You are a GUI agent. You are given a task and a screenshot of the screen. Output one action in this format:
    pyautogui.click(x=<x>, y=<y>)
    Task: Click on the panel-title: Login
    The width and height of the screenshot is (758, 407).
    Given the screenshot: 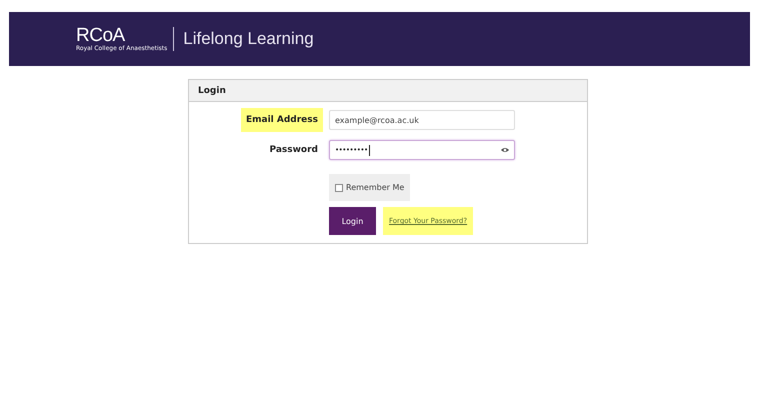 What is the action you would take?
    pyautogui.click(x=212, y=91)
    